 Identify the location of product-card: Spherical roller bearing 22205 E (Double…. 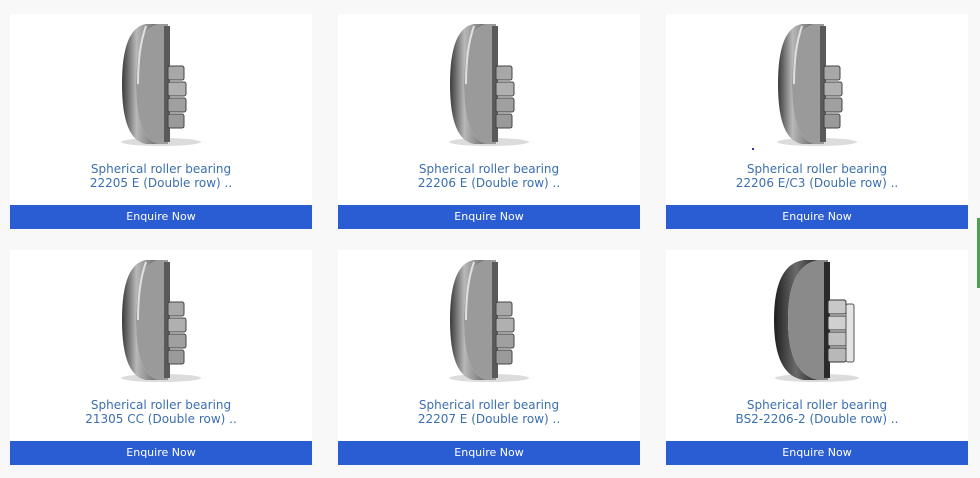
(161, 110).